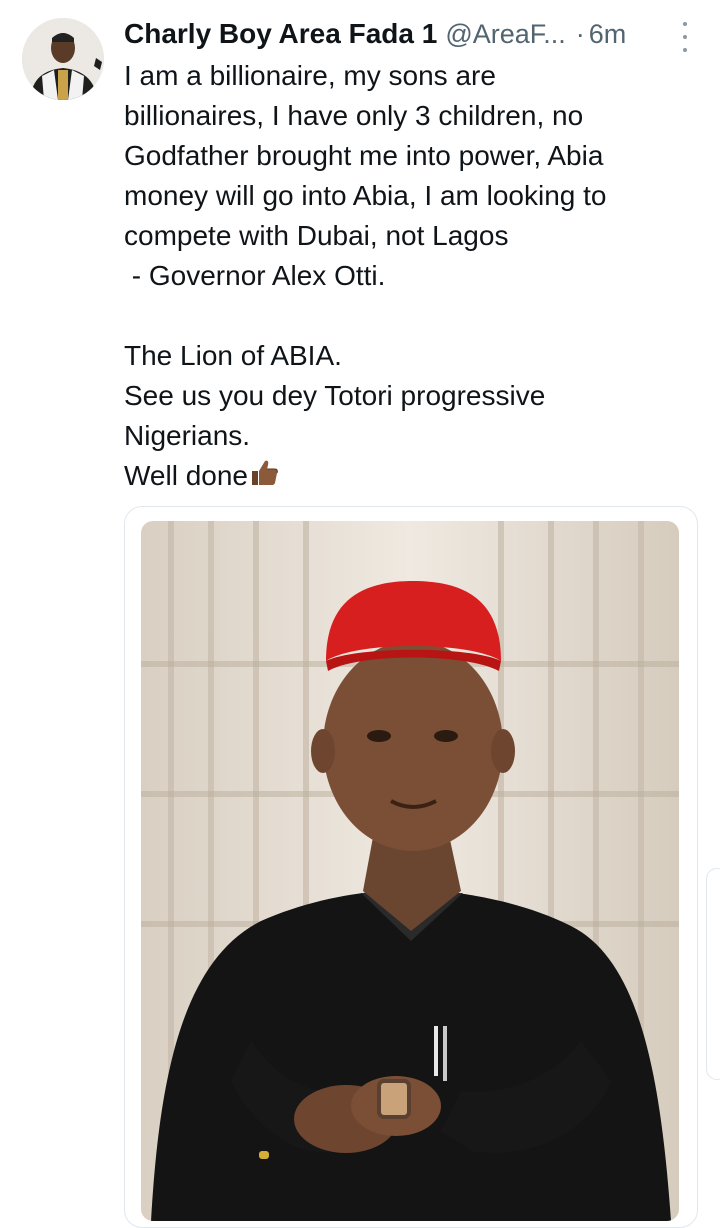 This screenshot has height=1228, width=720. Describe the element at coordinates (280, 34) in the screenshot. I see `display-name: Charly Boy Area Fada 1` at that location.